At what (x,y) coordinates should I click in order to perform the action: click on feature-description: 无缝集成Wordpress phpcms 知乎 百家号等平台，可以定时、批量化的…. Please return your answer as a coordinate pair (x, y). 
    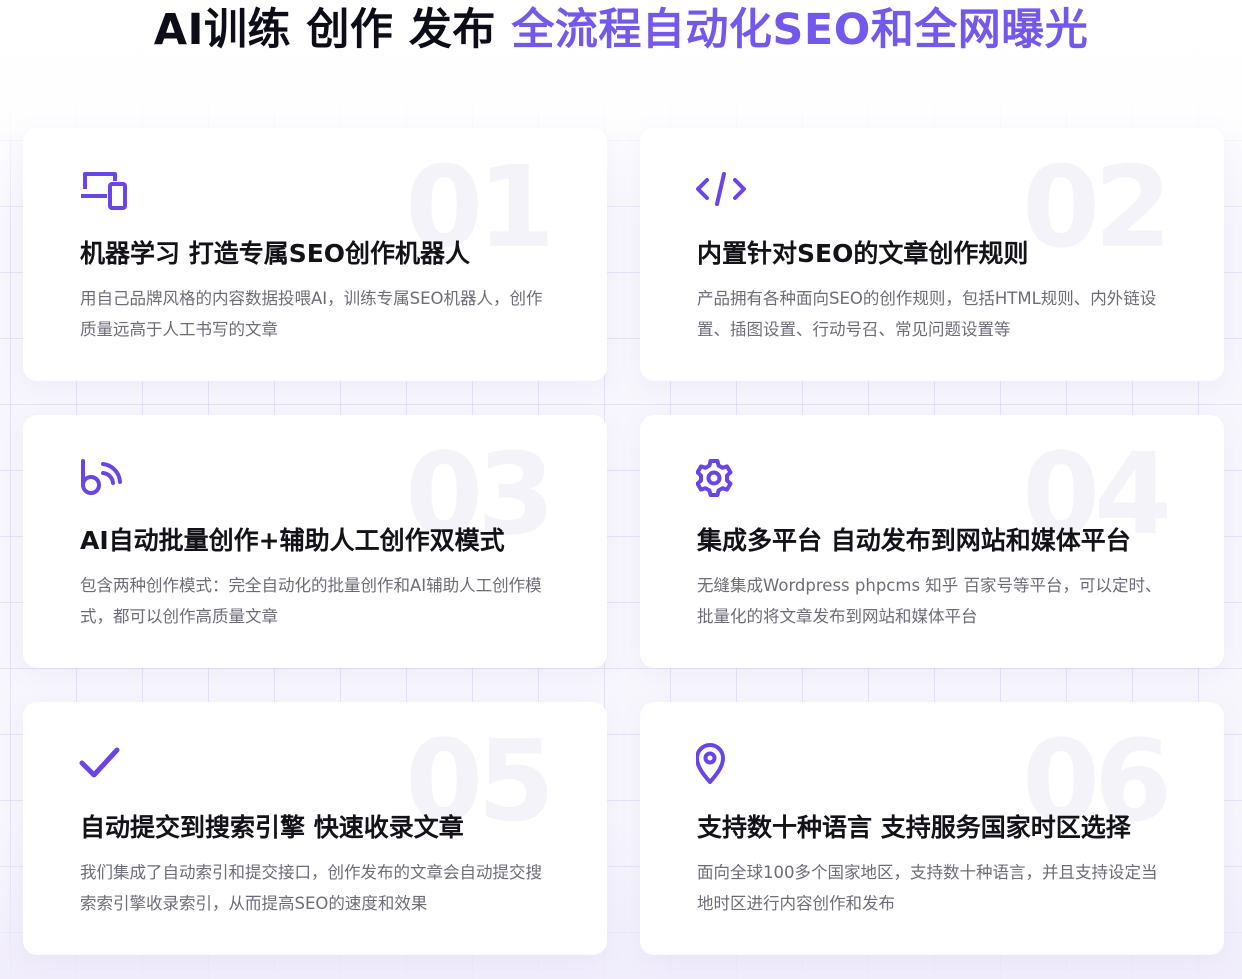
    Looking at the image, I should click on (929, 601).